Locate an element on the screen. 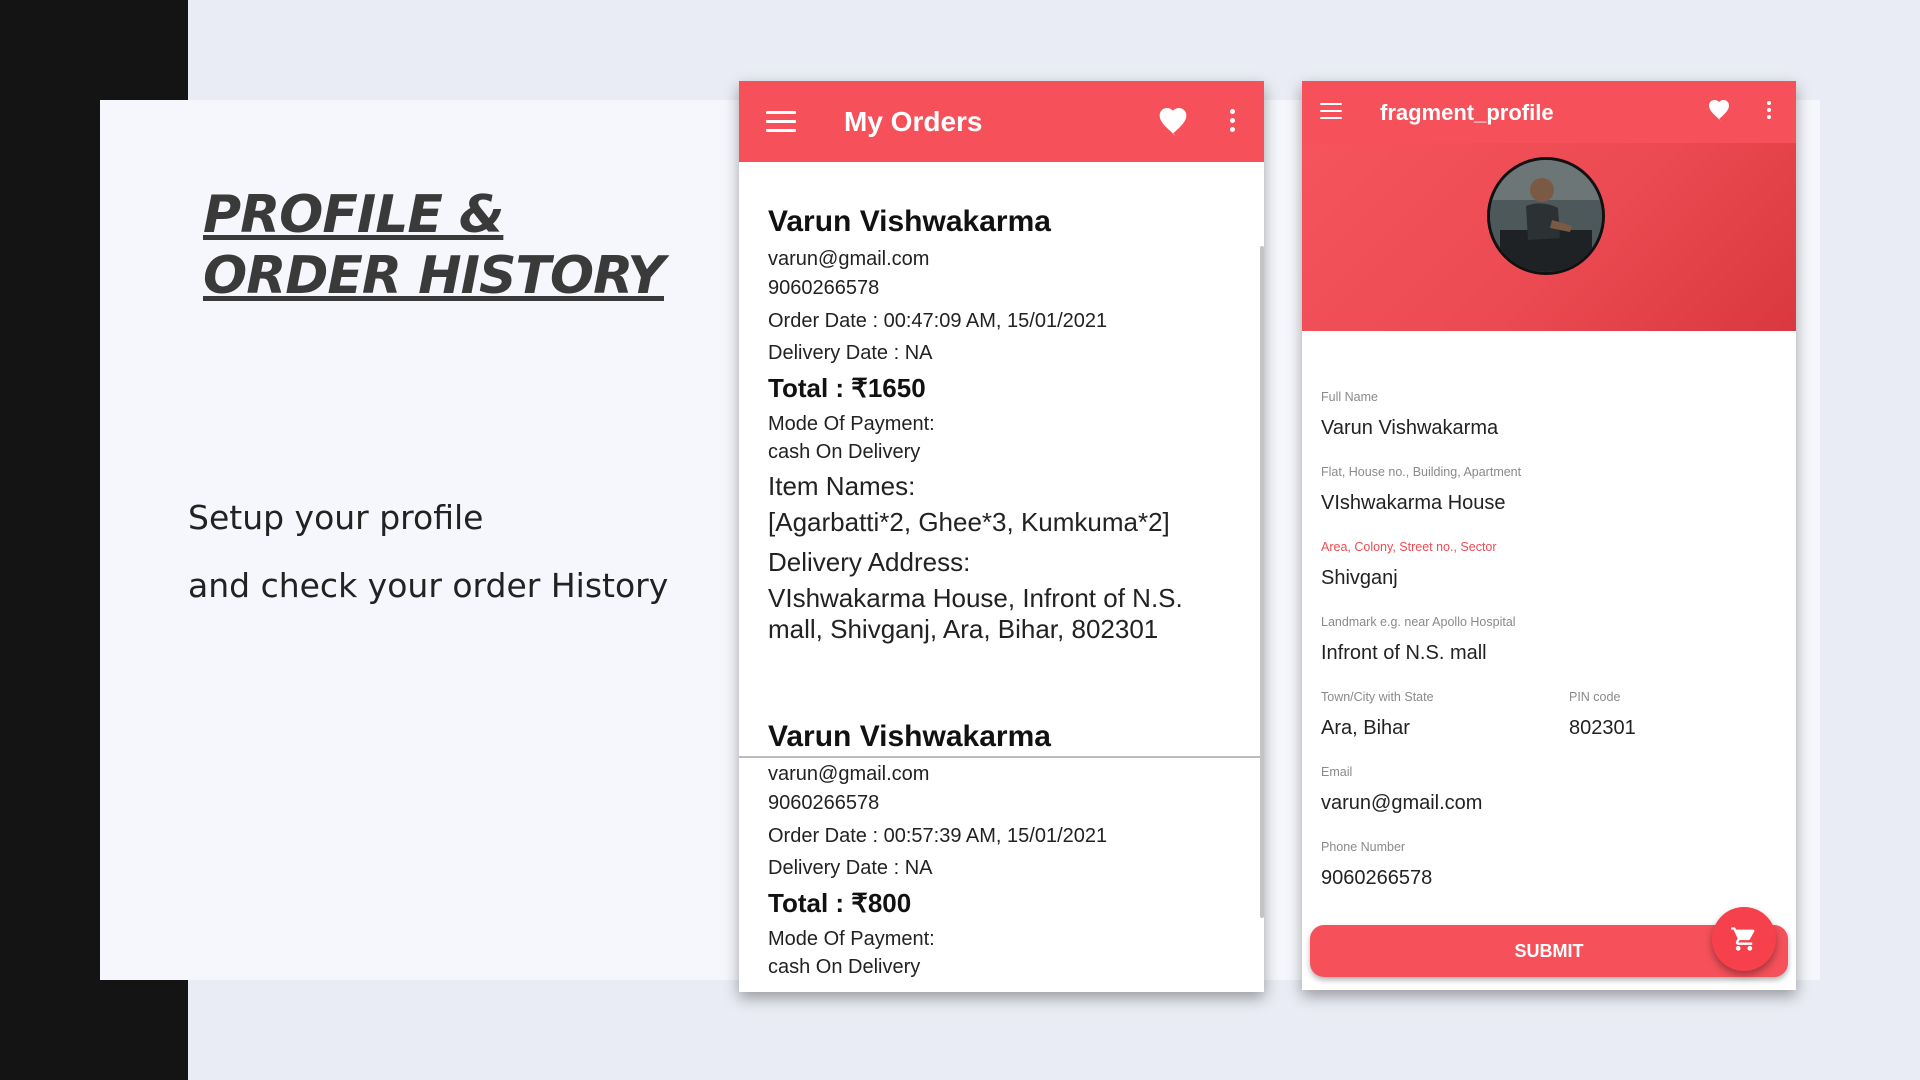 This screenshot has width=1920, height=1080. item-names-value: [Agarbatti*2, Ghee*3, Kumkuma*2] is located at coordinates (969, 522).